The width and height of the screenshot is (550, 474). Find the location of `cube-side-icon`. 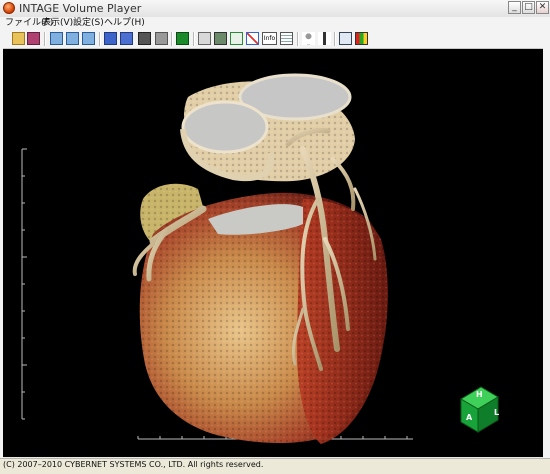

cube-side-icon is located at coordinates (126, 38).